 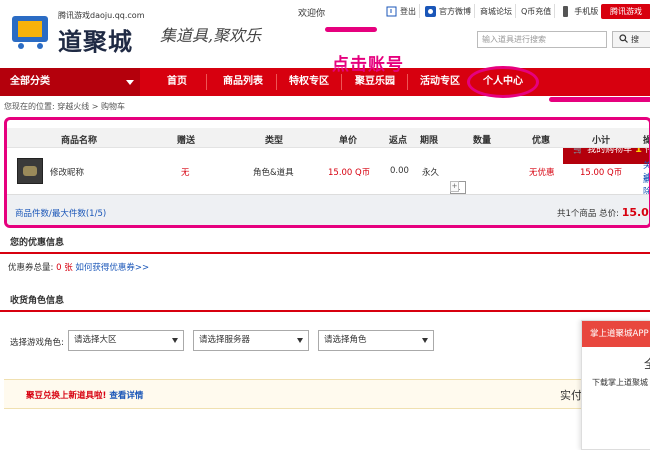 What do you see at coordinates (399, 171) in the screenshot?
I see `item-rebate: 0.00` at bounding box center [399, 171].